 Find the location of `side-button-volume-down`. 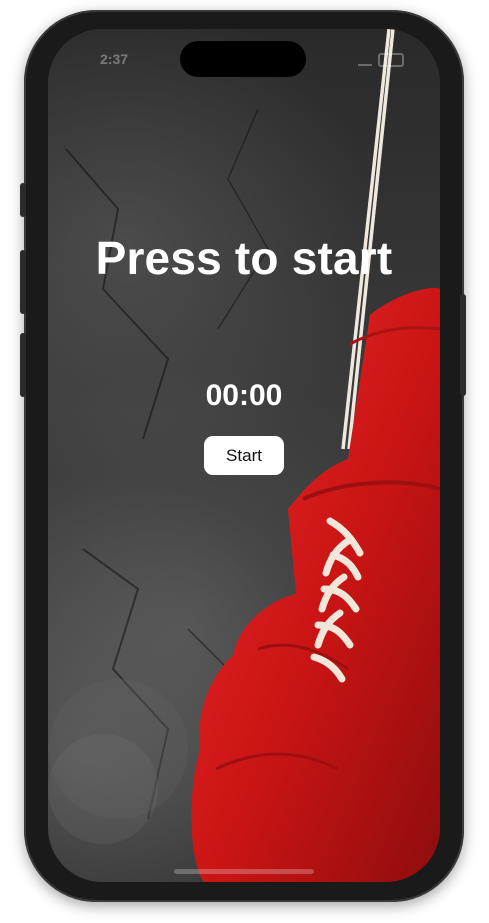

side-button-volume-down is located at coordinates (23, 365).